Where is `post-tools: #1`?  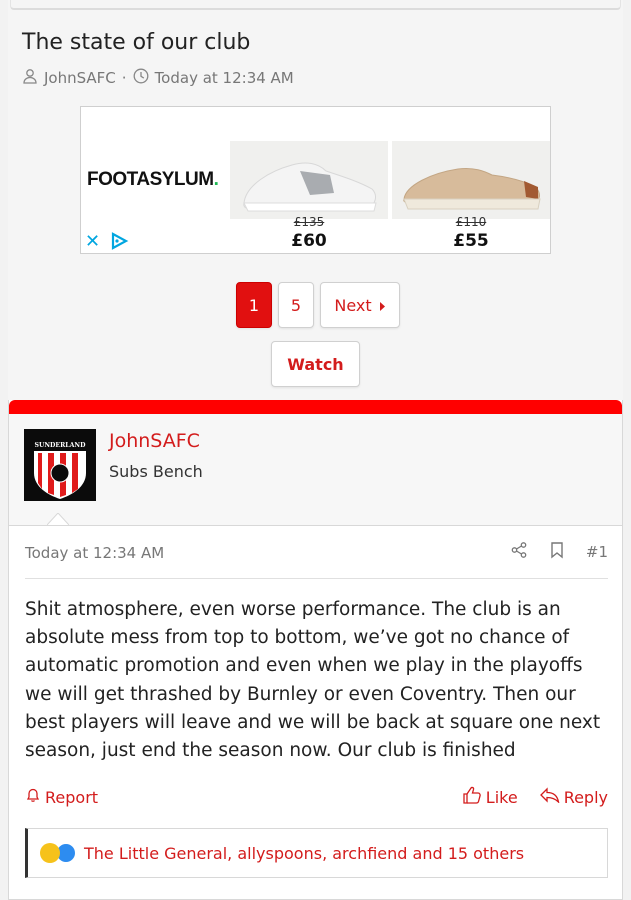
post-tools: #1 is located at coordinates (559, 552).